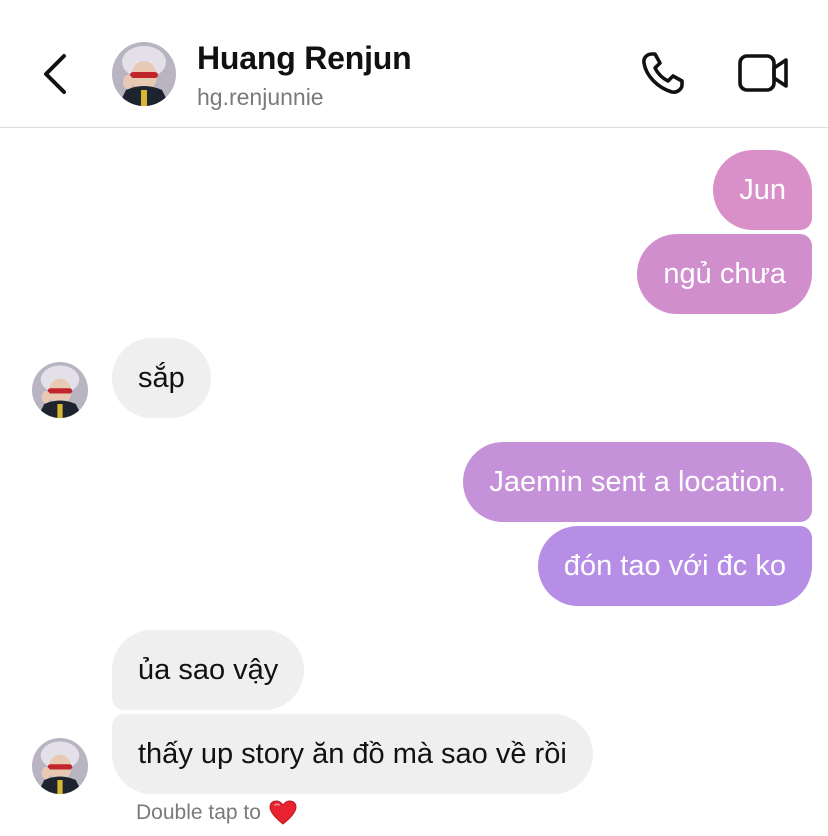  I want to click on incoming-message: thấy up story ăn đồ mà sao về rồi, so click(352, 754).